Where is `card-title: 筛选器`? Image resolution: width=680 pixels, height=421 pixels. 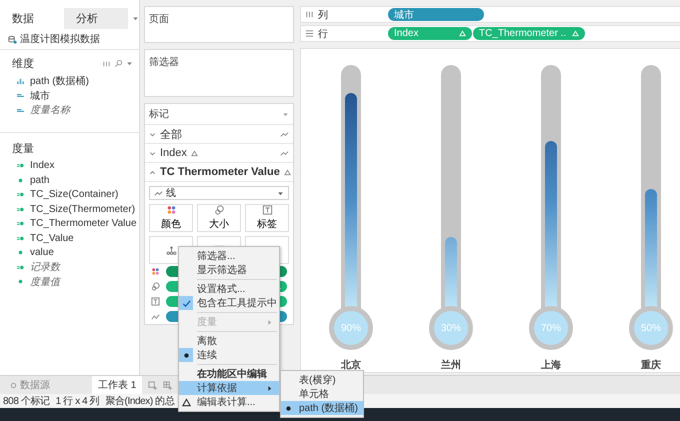 card-title: 筛选器 is located at coordinates (164, 62).